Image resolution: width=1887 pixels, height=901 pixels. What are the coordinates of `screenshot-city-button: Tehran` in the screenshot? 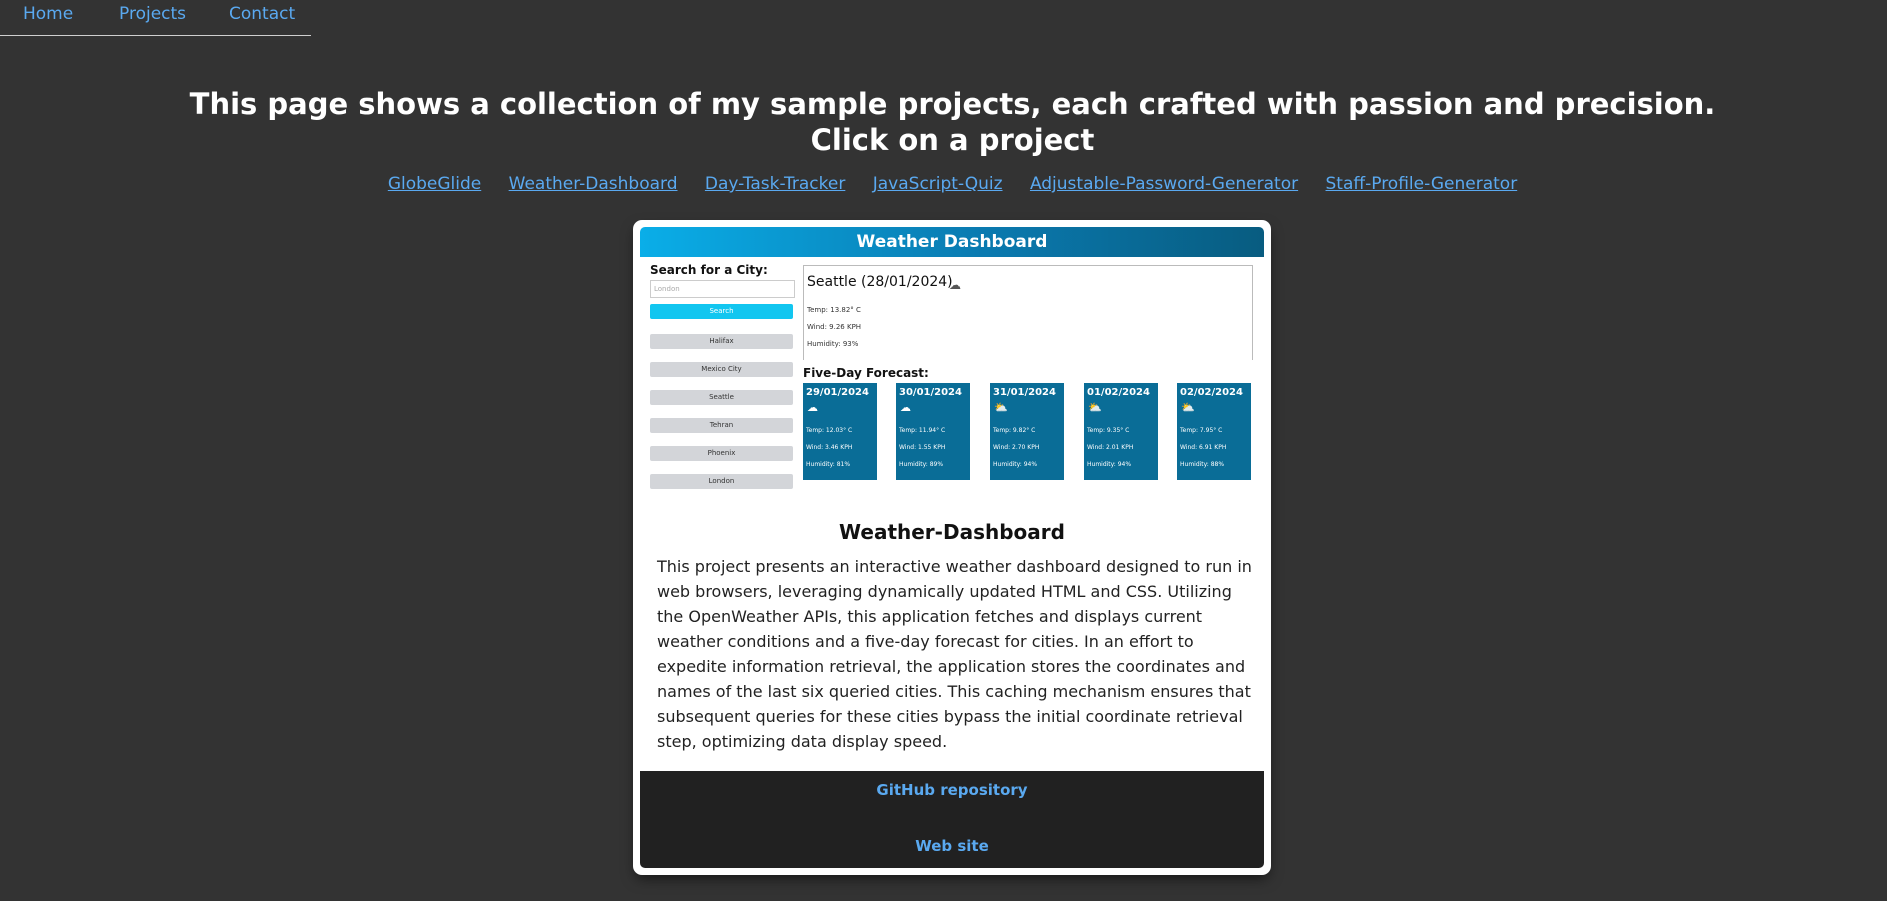 It's located at (721, 425).